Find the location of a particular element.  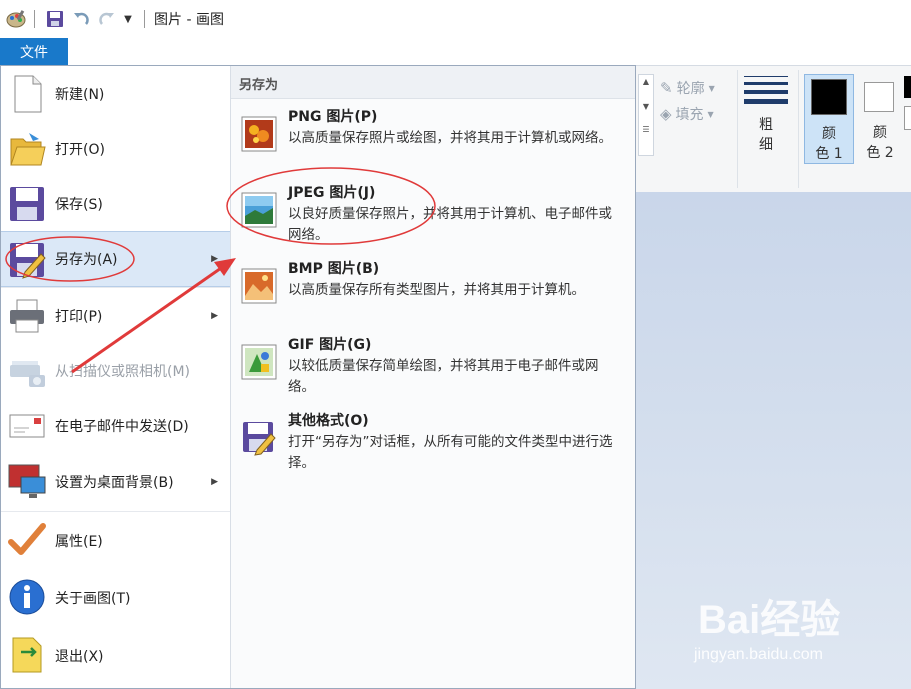

menu-item-label: 打开(O) is located at coordinates (80, 149).